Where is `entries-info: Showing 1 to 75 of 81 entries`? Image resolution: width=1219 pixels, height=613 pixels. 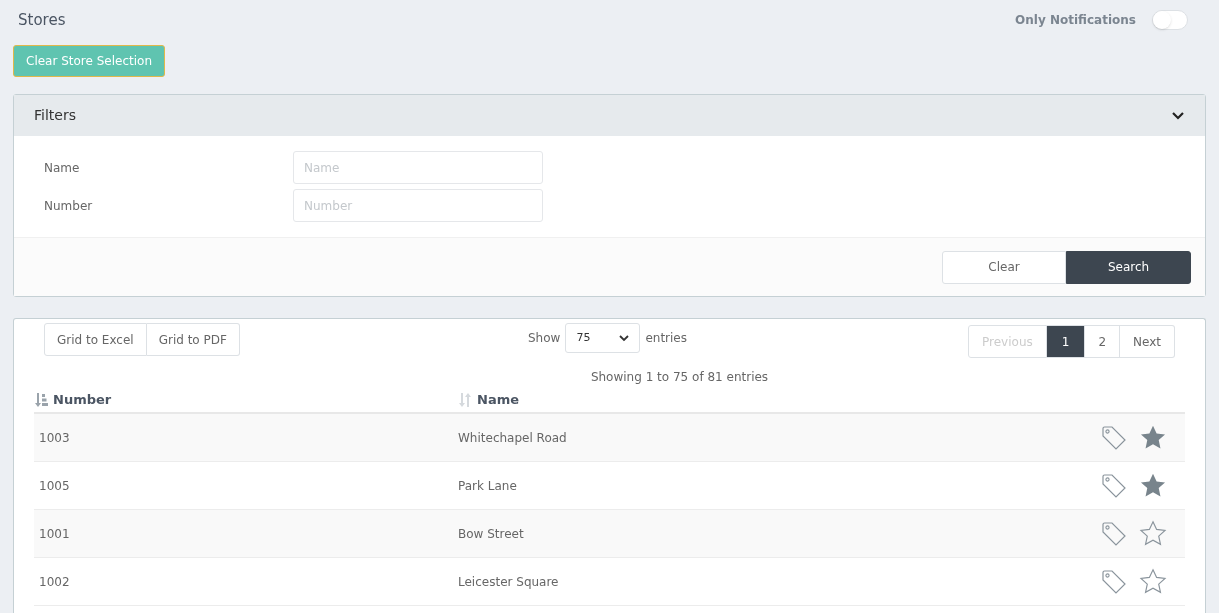 entries-info: Showing 1 to 75 of 81 entries is located at coordinates (679, 377).